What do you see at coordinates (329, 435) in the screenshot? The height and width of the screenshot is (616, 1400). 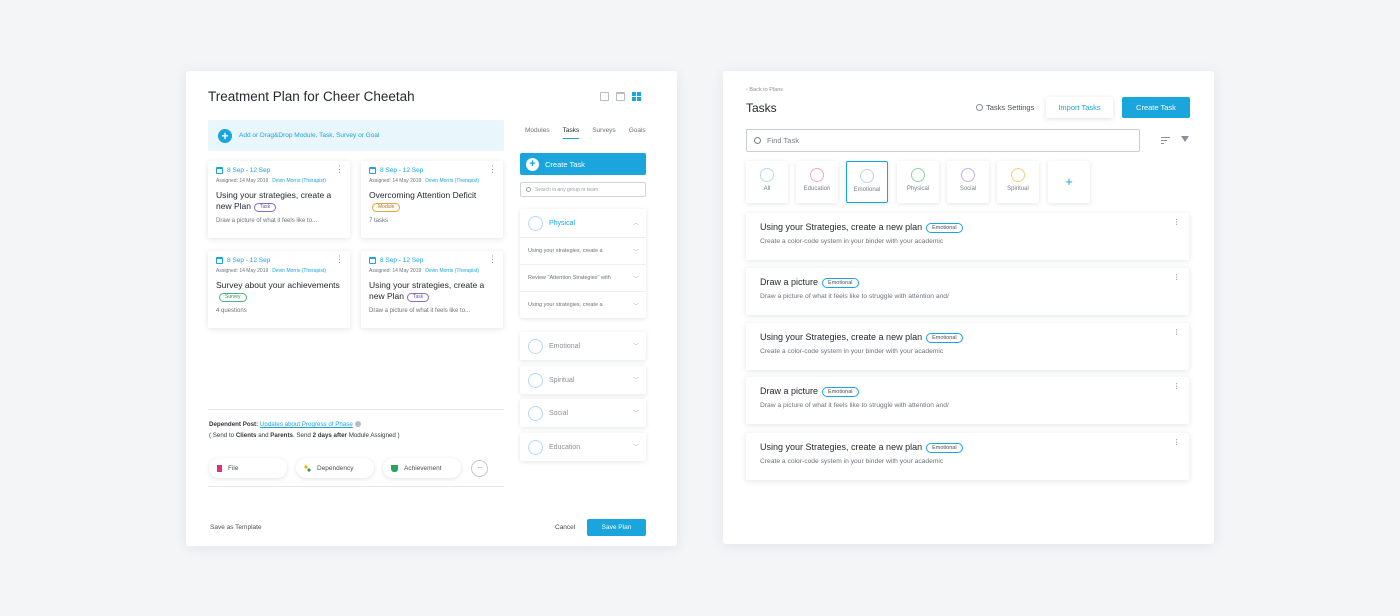 I see `dep-days: 2 days after` at bounding box center [329, 435].